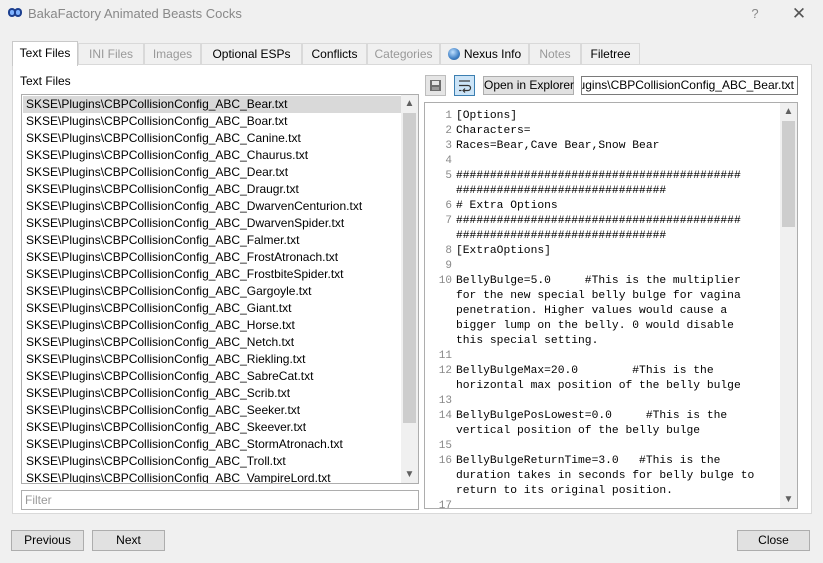 This screenshot has width=823, height=563. I want to click on file-list-scrollbar: ▲ ▼, so click(409, 289).